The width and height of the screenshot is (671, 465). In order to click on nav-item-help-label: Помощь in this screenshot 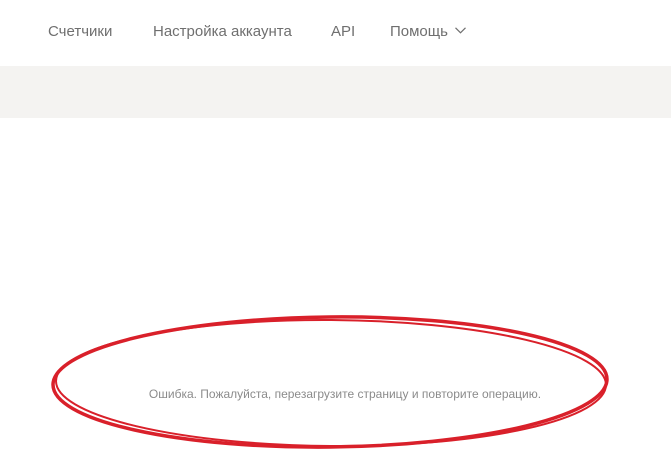, I will do `click(419, 31)`.